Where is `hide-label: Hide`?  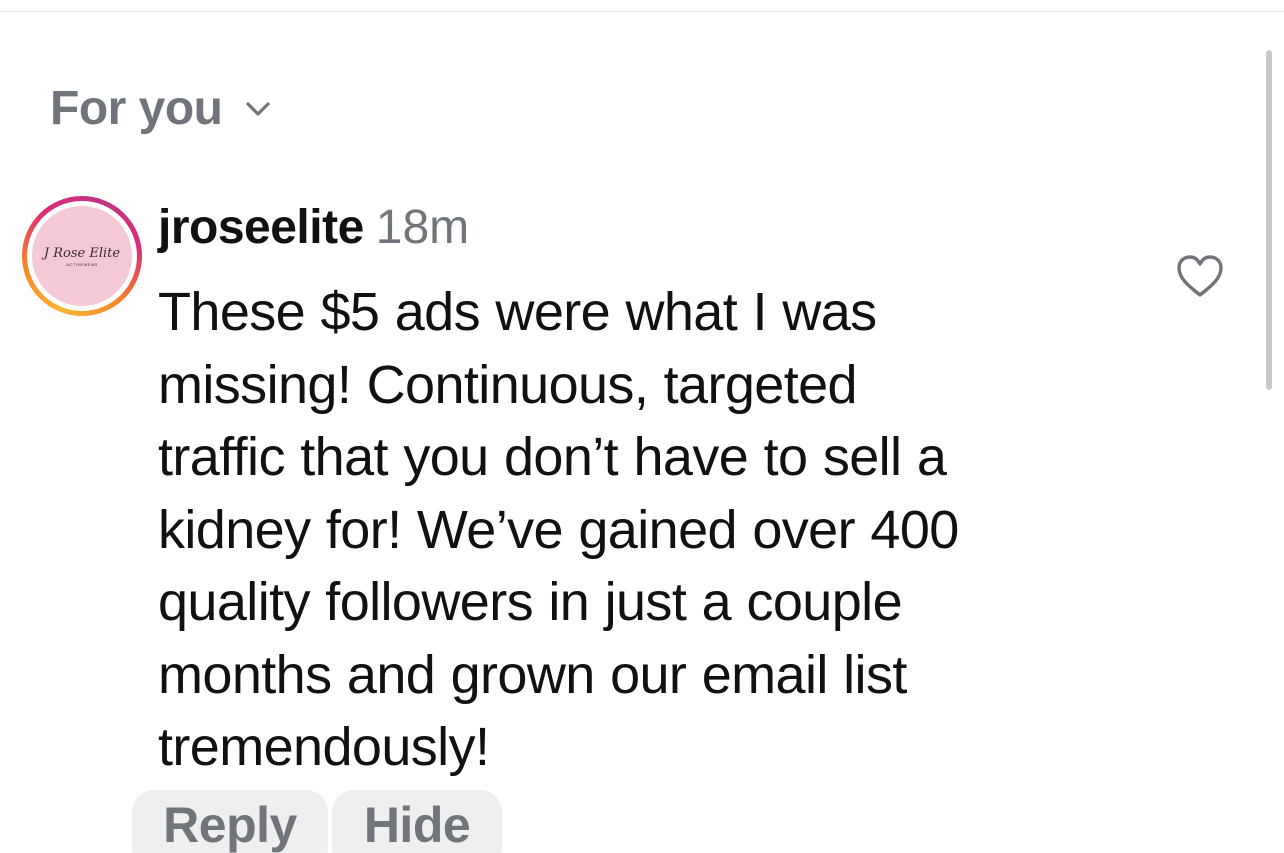
hide-label: Hide is located at coordinates (417, 825).